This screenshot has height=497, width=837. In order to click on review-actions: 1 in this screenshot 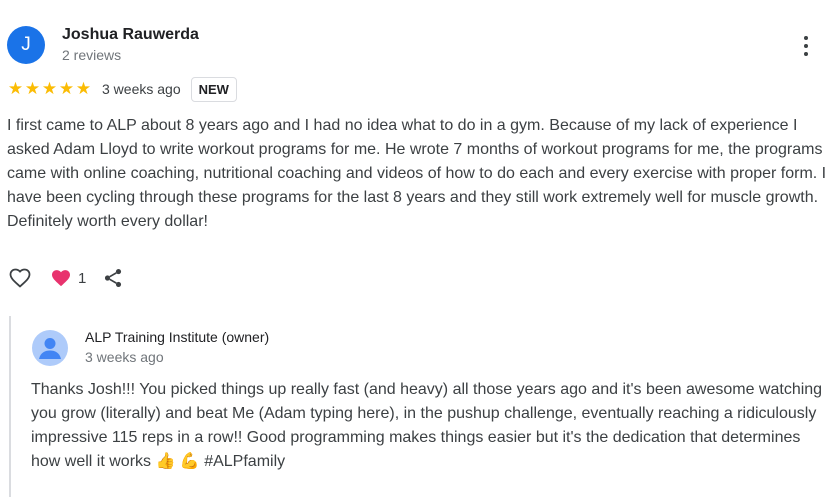, I will do `click(65, 278)`.